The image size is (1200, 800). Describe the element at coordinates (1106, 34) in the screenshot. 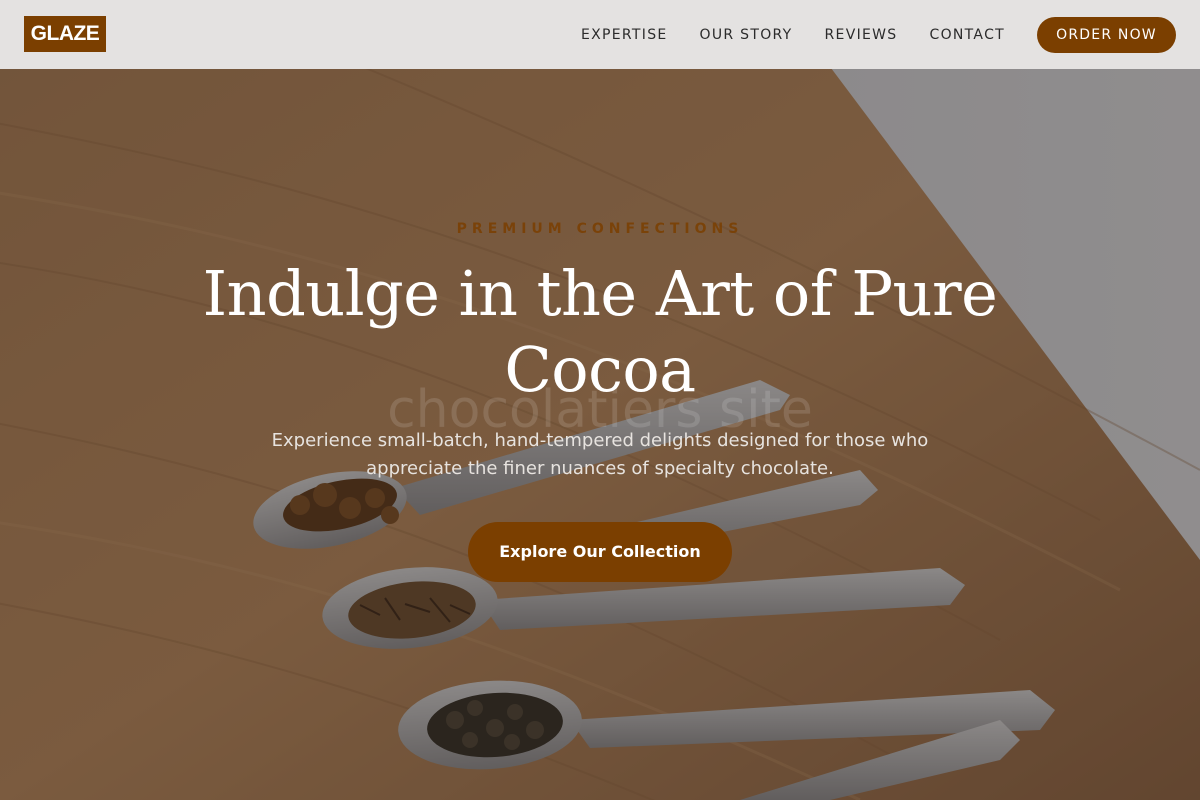

I see `order-now-button: ORDER NOW` at that location.